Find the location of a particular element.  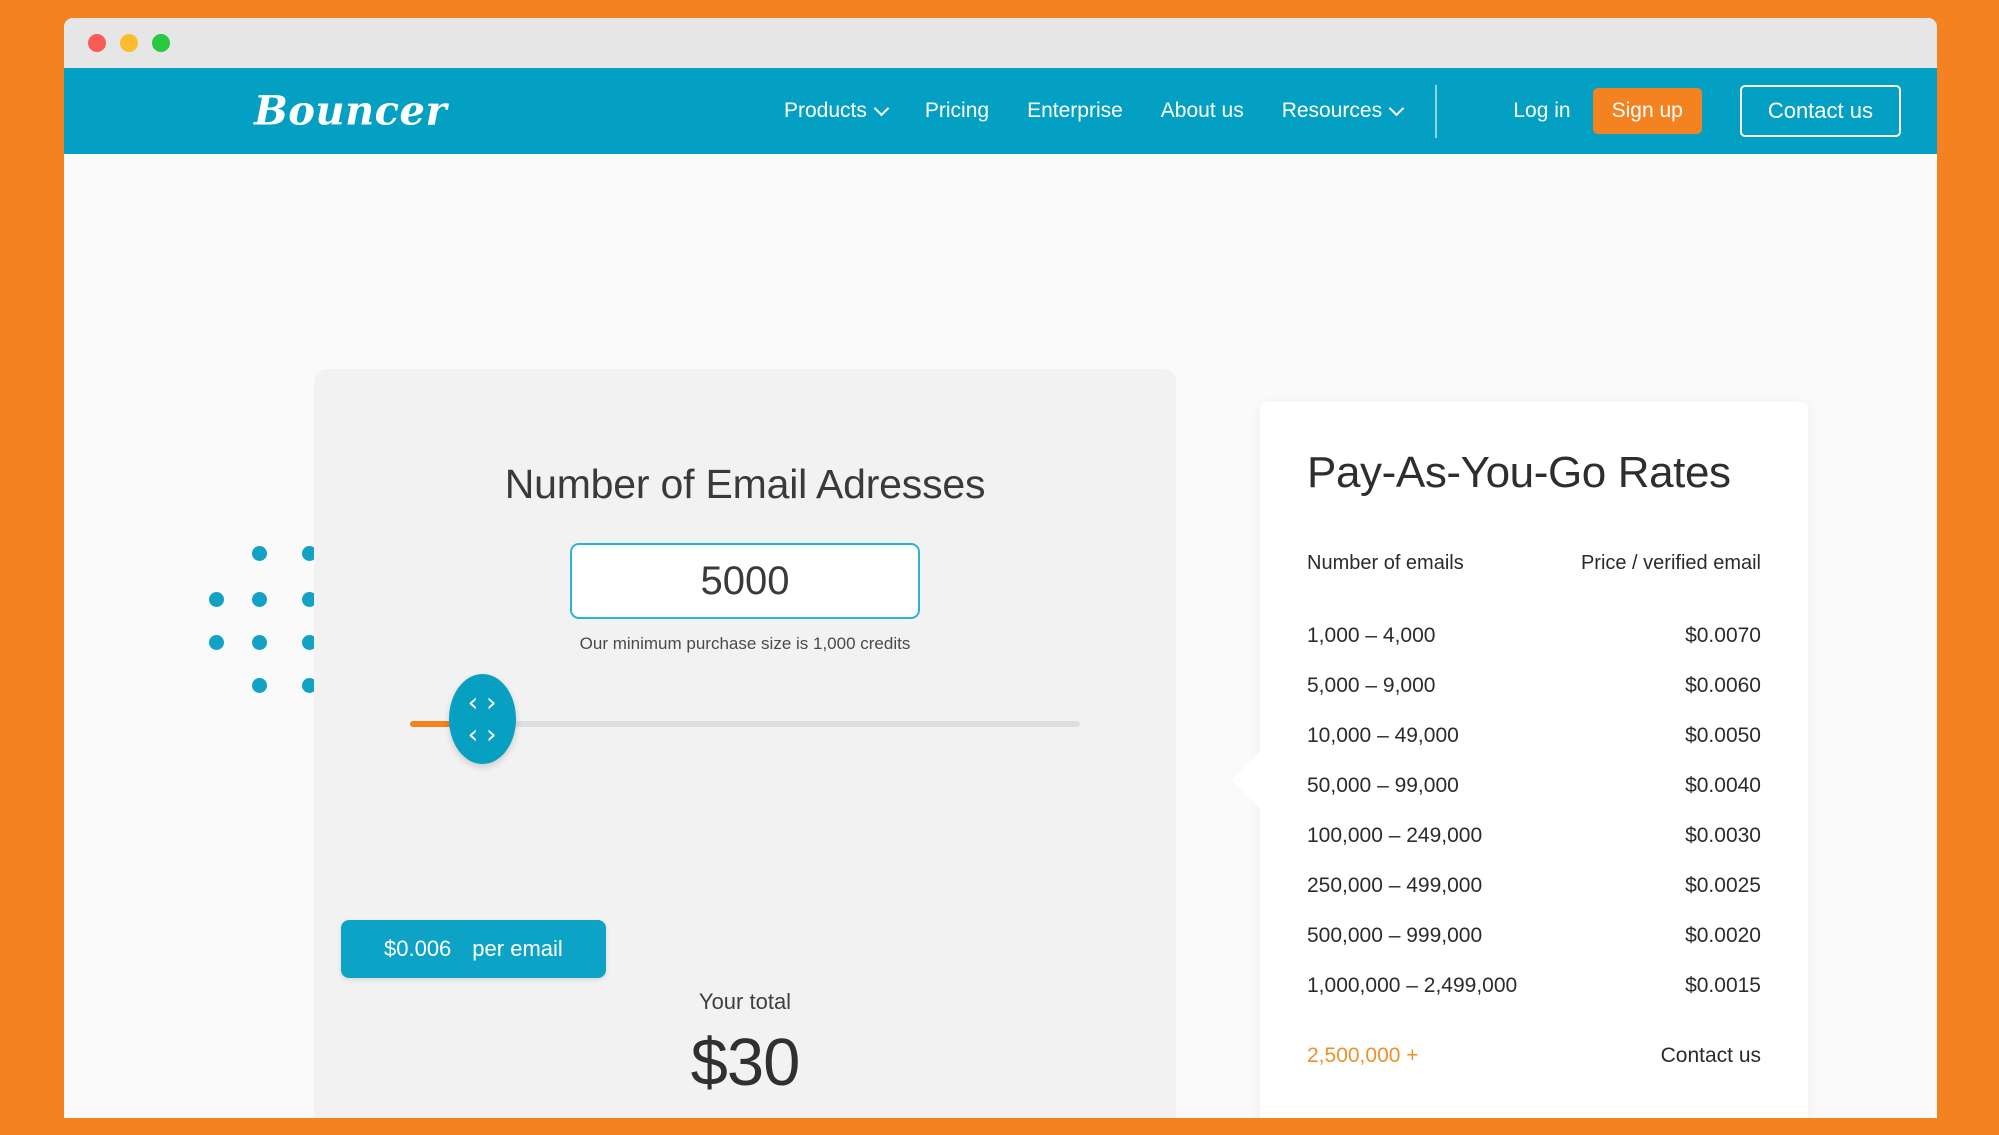

table-row: 1,000 – 4,000 $0.0070 is located at coordinates (1534, 636).